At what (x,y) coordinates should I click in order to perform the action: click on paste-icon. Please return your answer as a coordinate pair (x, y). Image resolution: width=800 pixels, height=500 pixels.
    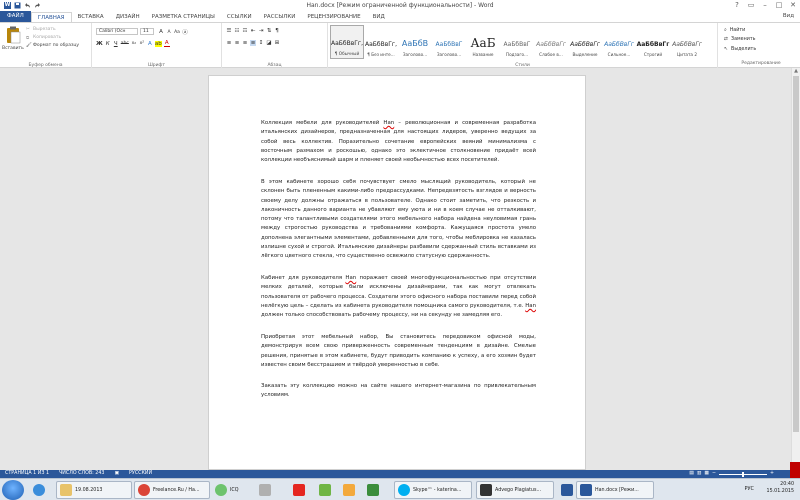
    Looking at the image, I should click on (13, 35).